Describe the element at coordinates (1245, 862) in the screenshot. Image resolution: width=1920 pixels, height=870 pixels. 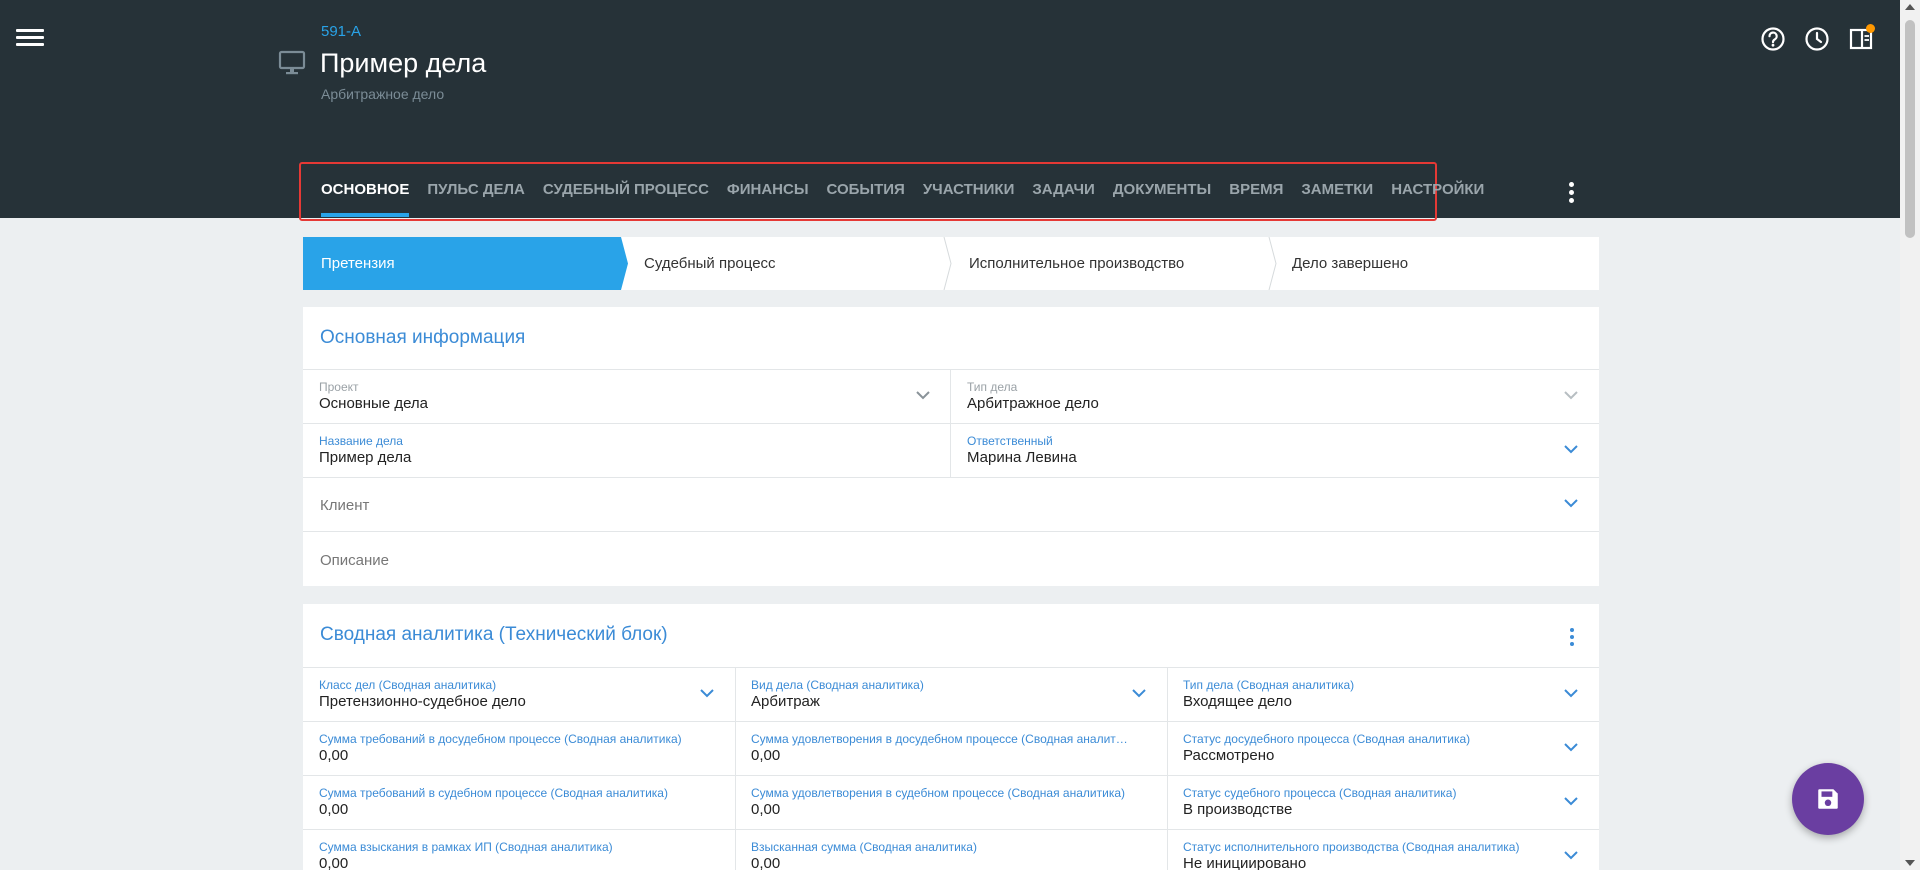
I see `field-value: Не инициировано` at that location.